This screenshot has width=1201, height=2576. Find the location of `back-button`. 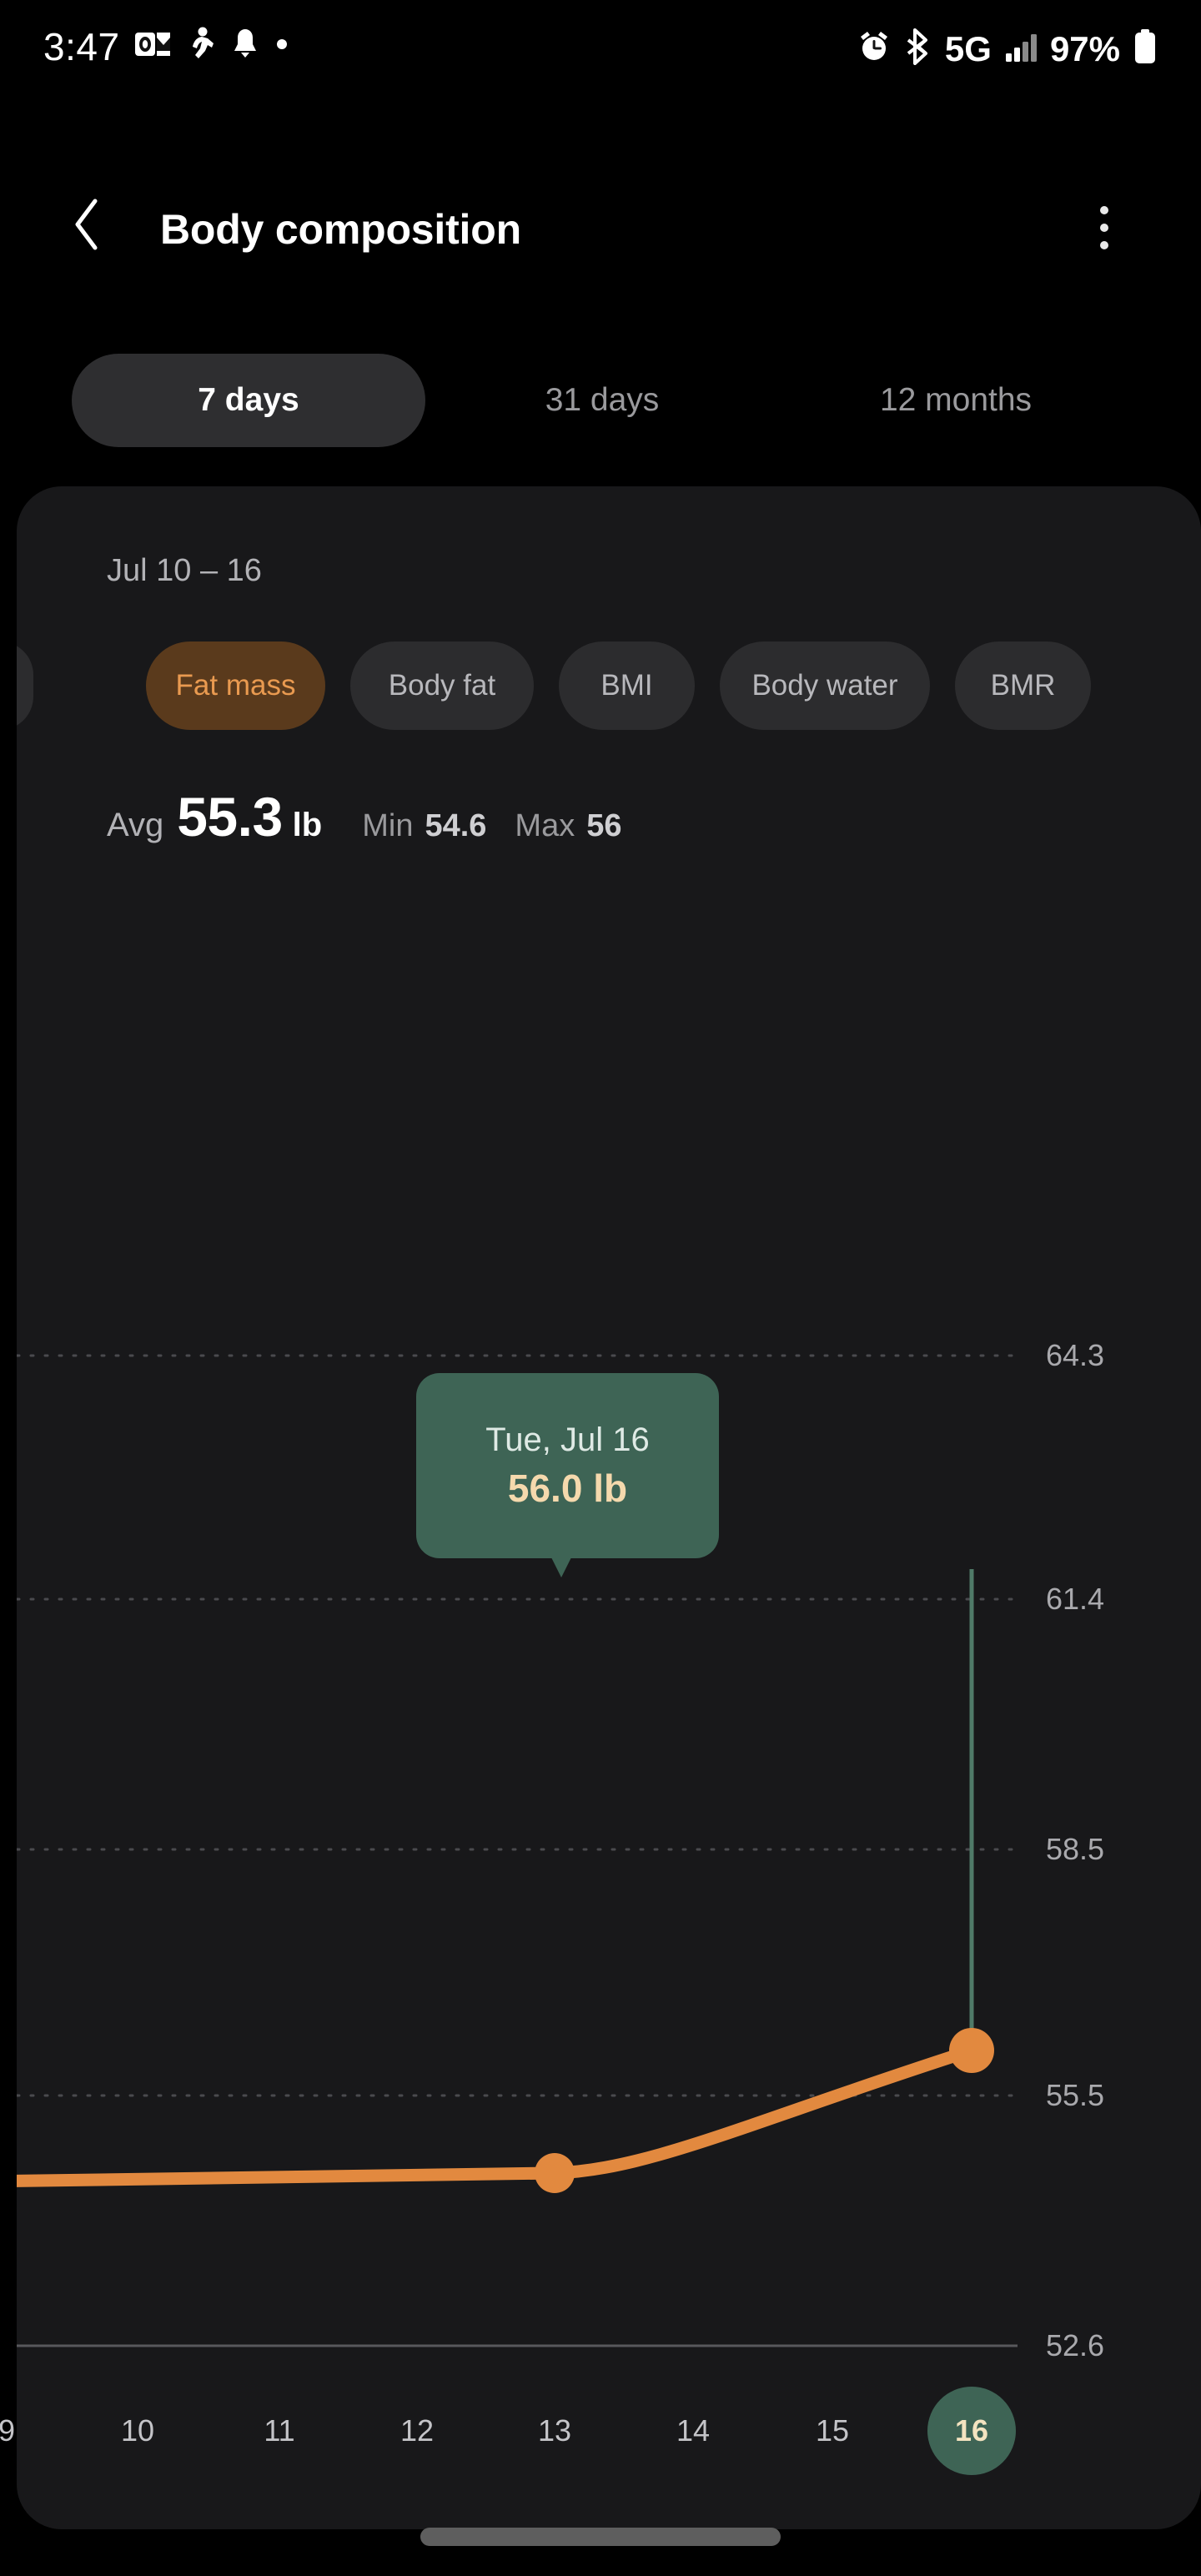

back-button is located at coordinates (88, 226).